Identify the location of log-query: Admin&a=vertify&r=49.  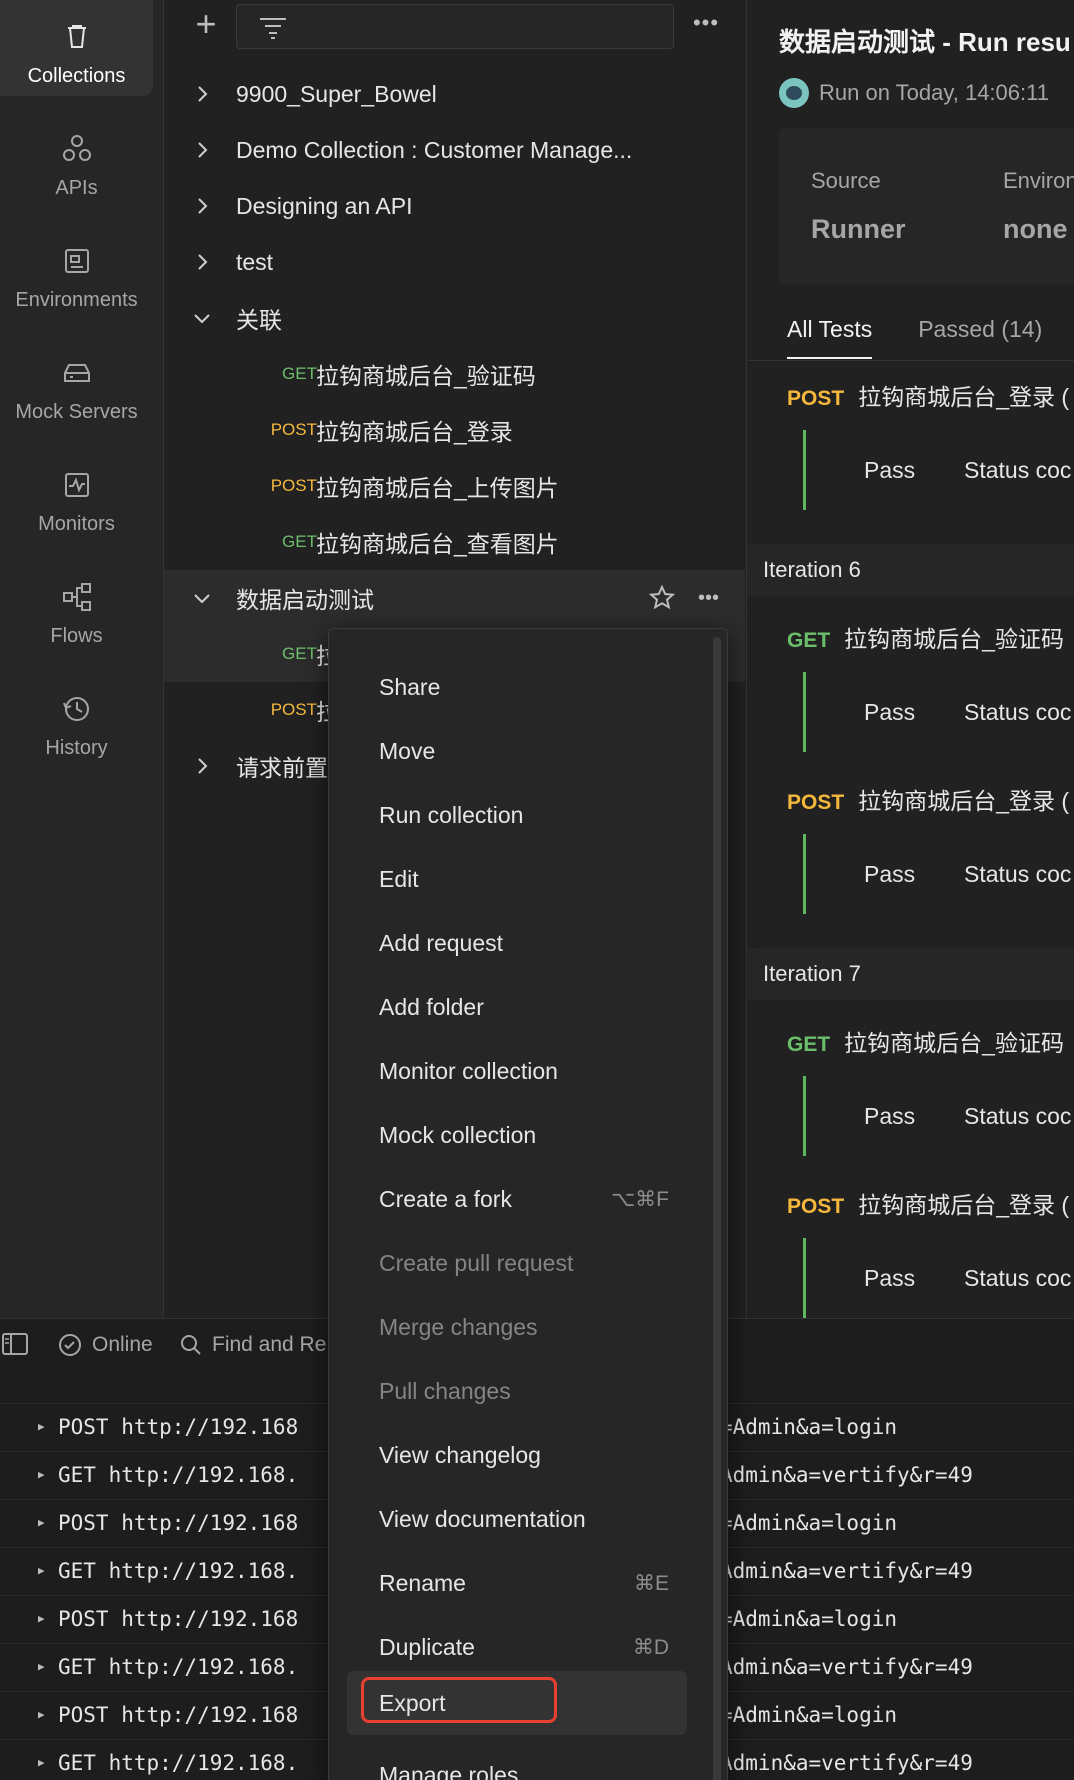
(846, 1571).